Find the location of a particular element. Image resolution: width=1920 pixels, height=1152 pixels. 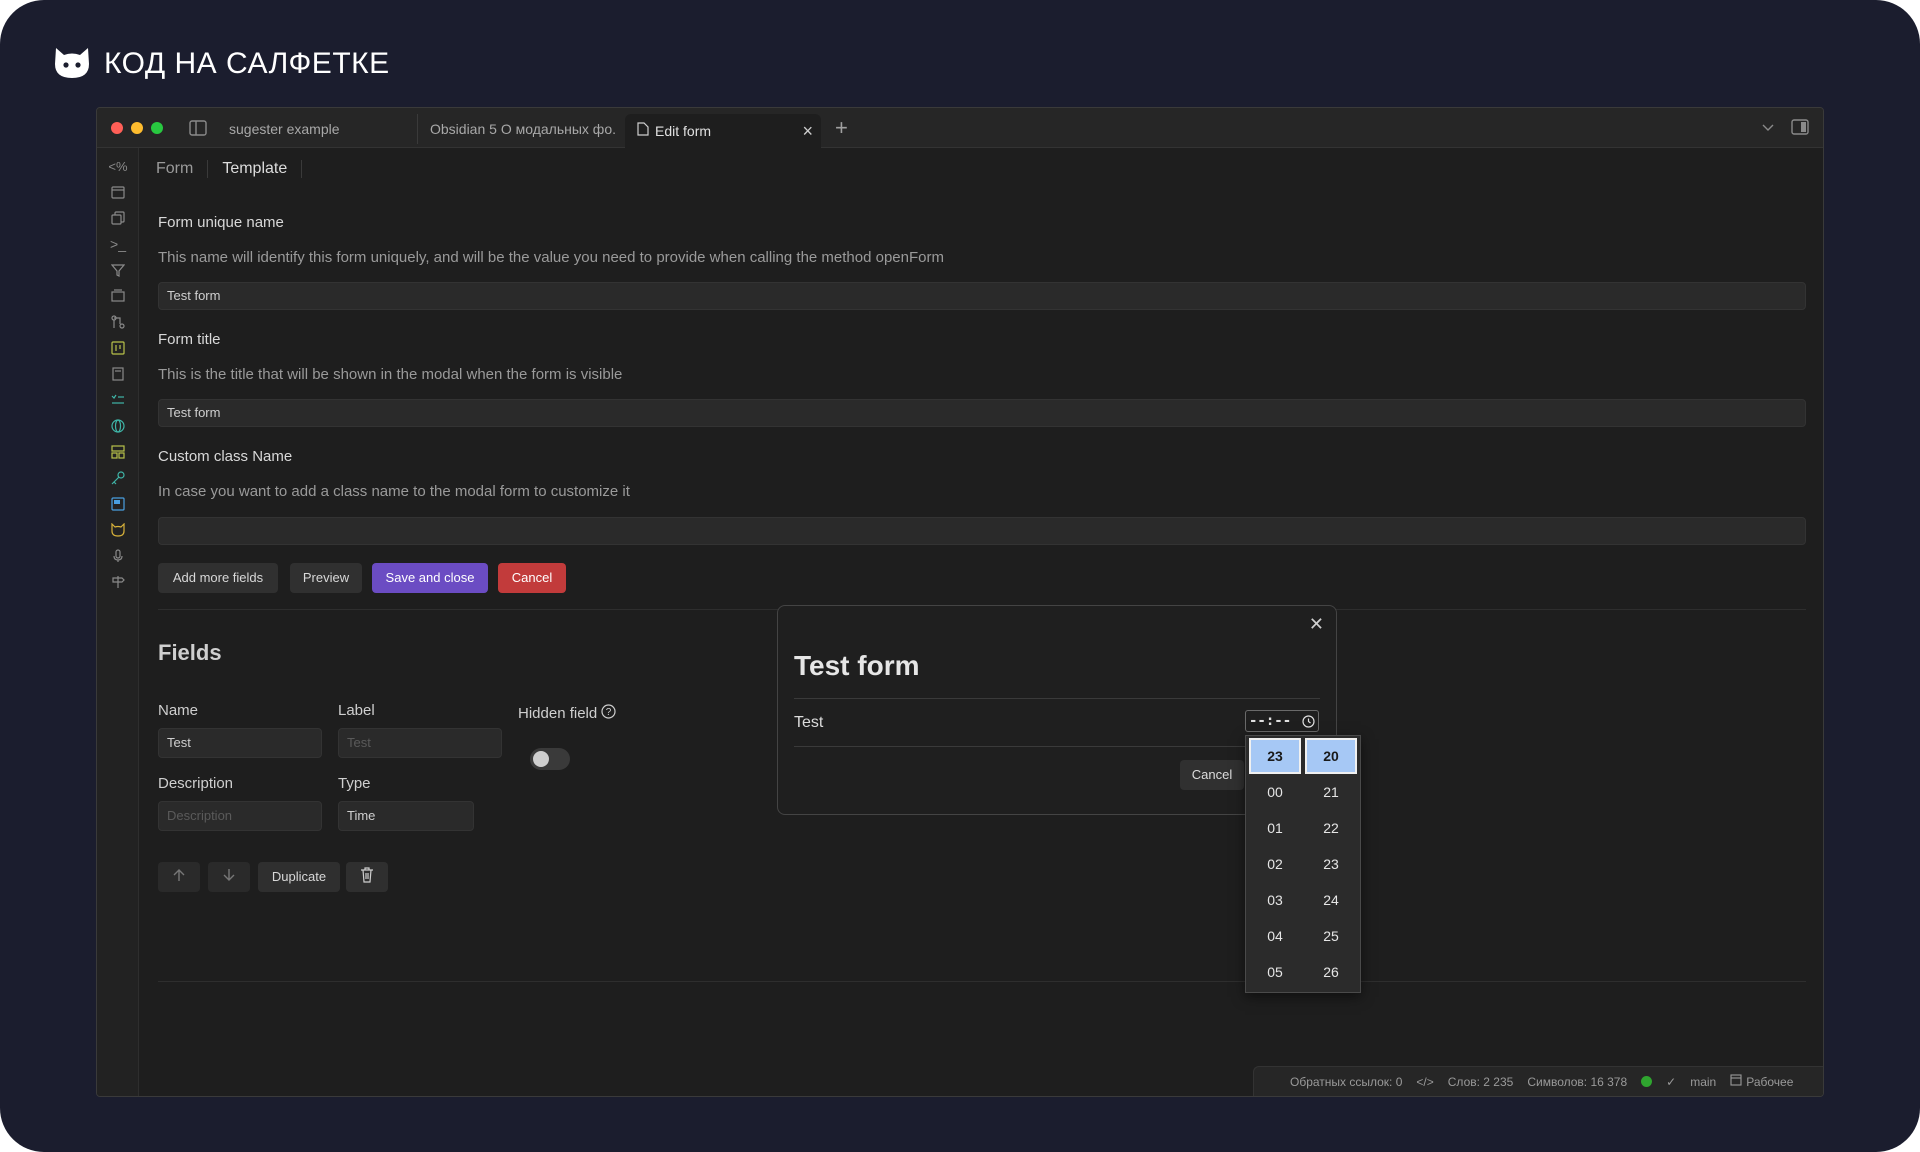

delete-field-button is located at coordinates (367, 877).